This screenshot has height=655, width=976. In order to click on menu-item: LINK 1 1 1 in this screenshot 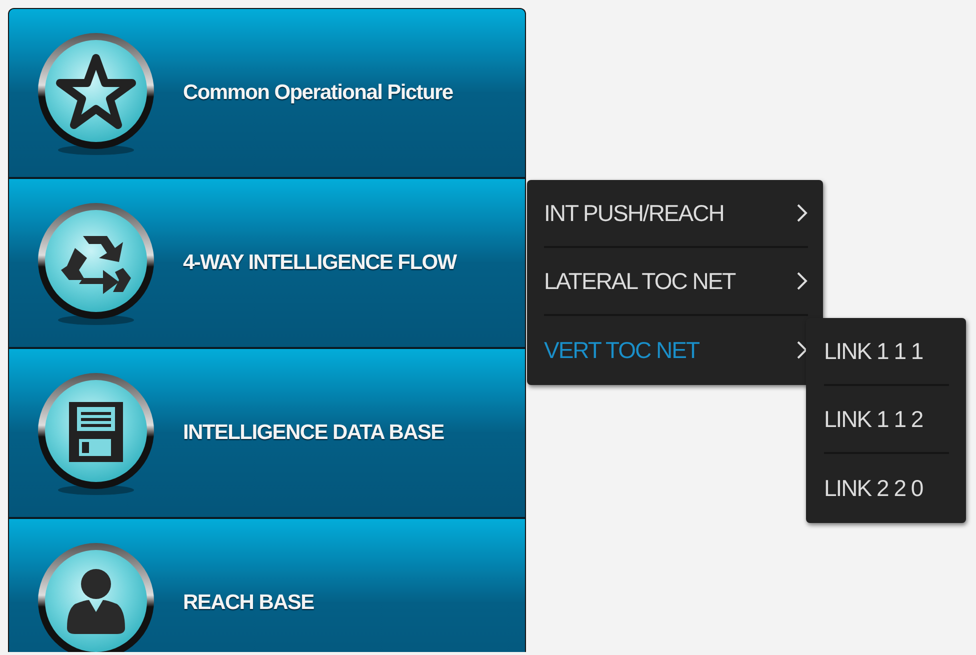, I will do `click(886, 352)`.